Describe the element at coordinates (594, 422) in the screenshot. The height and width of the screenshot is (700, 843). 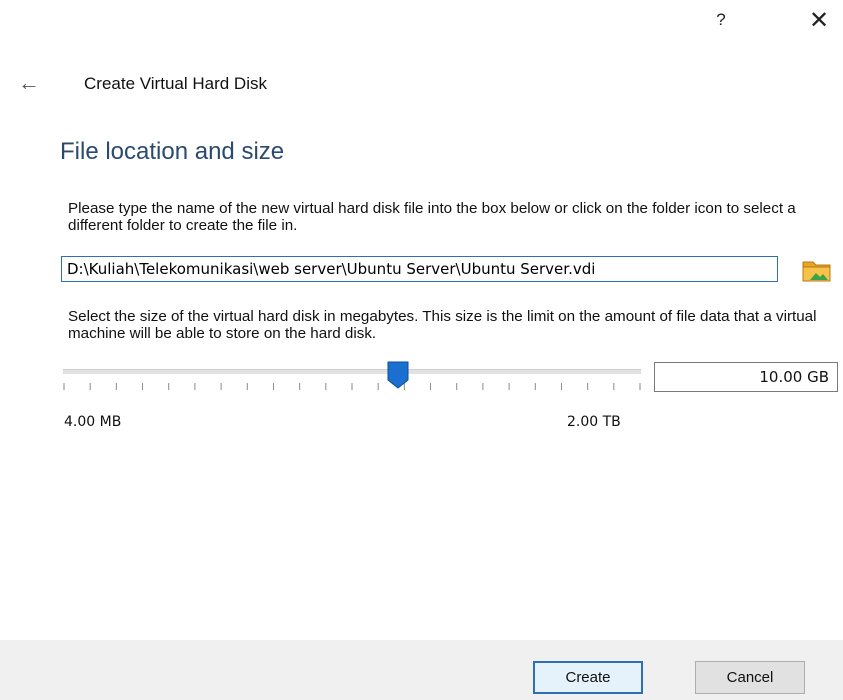
I see `slider-max-label: 2.00 TB` at that location.